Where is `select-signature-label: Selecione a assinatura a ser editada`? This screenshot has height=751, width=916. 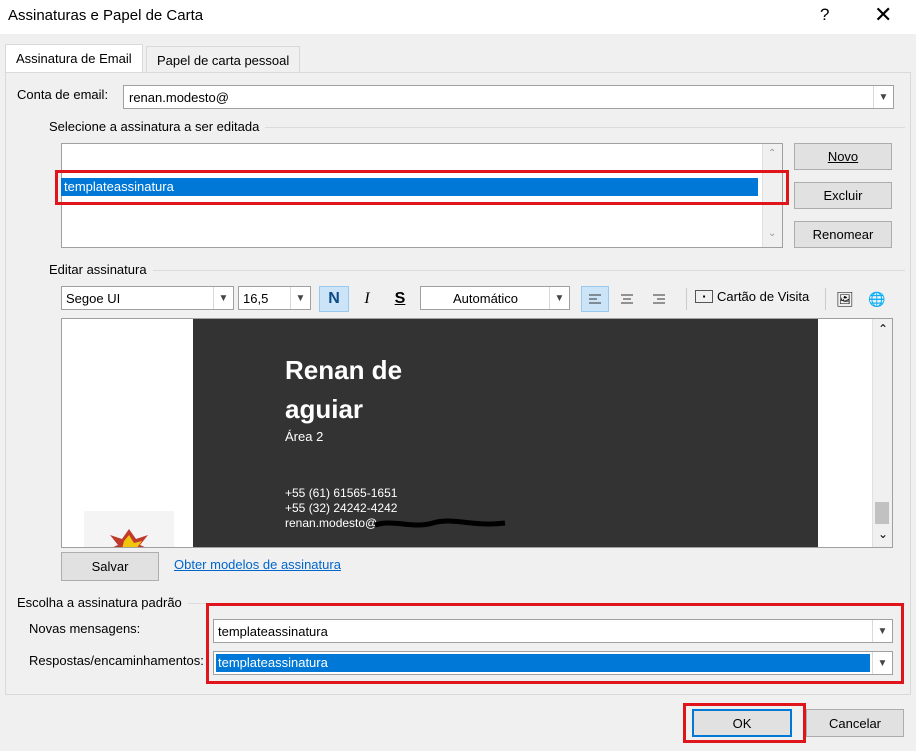
select-signature-label: Selecione a assinatura a ser editada is located at coordinates (154, 126).